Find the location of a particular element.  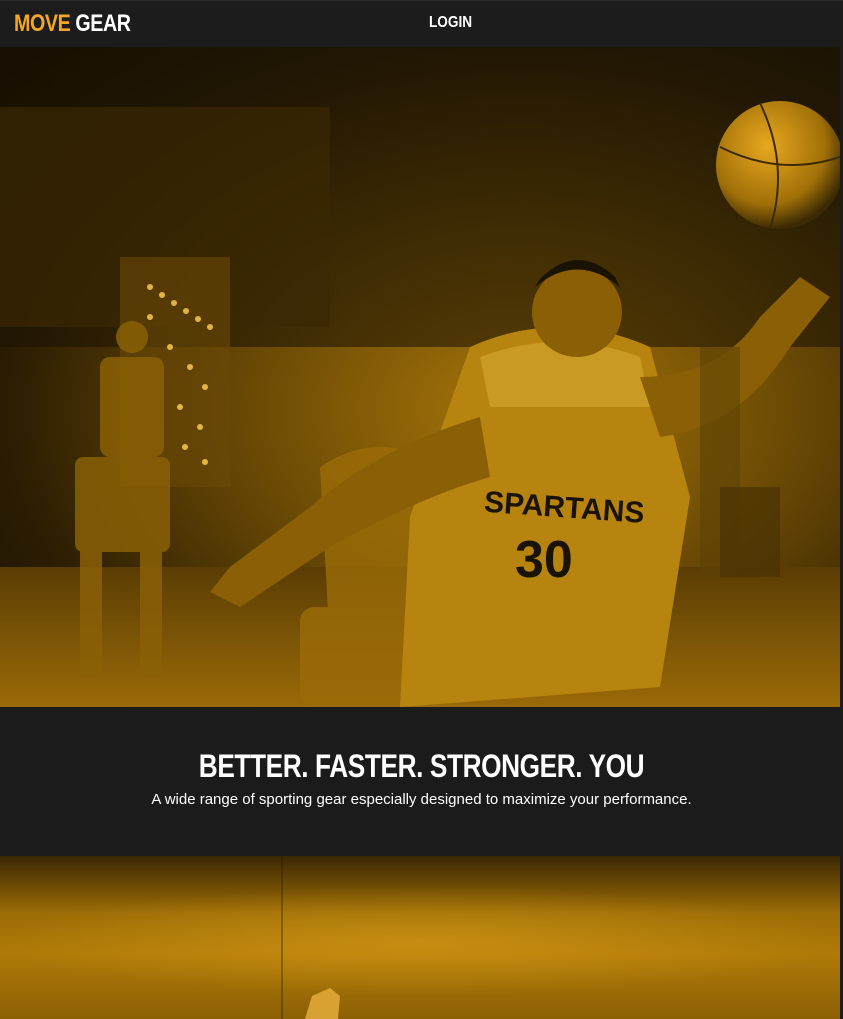

logo-plain-text: GEAR is located at coordinates (103, 23).